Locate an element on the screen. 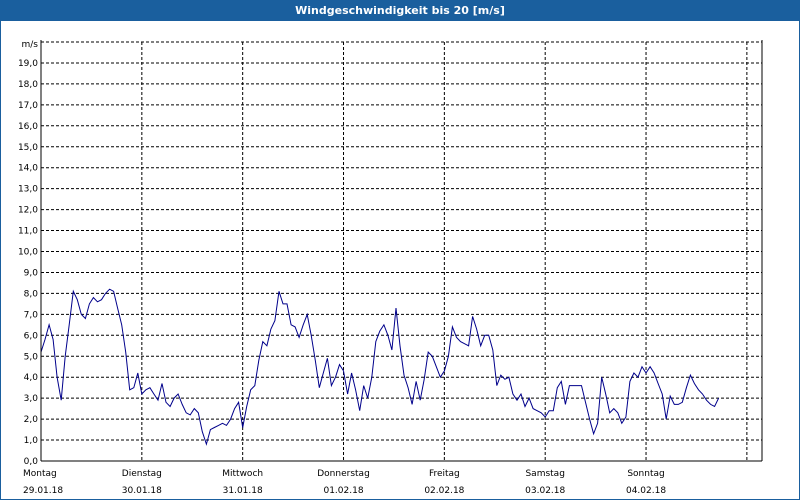  x-day-label: Montag is located at coordinates (40, 474).